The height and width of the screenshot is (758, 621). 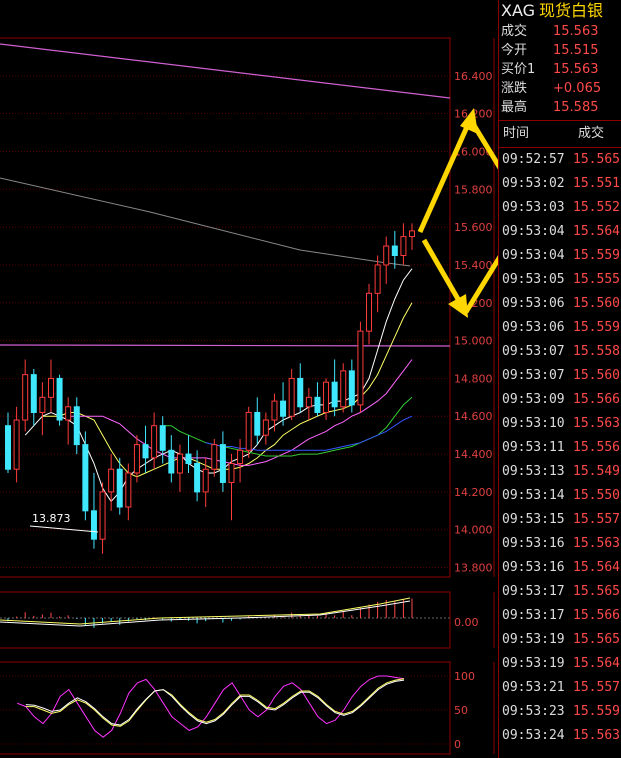 What do you see at coordinates (466, 622) in the screenshot?
I see `macd-tick-label: 0.00` at bounding box center [466, 622].